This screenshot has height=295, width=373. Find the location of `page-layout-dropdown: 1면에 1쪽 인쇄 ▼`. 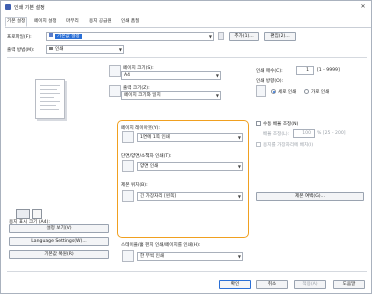

page-layout-dropdown: 1면에 1쪽 인쇄 ▼ is located at coordinates (190, 137).